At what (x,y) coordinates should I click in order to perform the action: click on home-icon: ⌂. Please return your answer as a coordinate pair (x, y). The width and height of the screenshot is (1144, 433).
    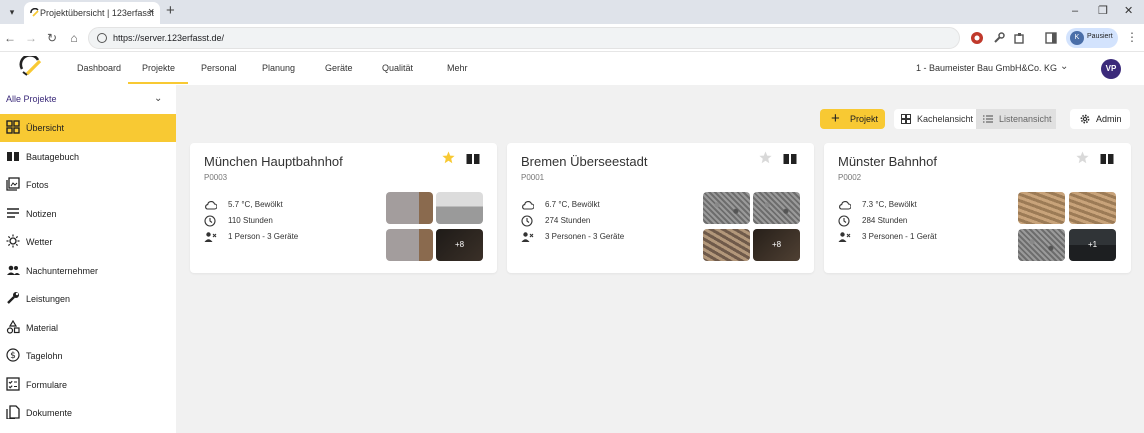
    Looking at the image, I should click on (74, 38).